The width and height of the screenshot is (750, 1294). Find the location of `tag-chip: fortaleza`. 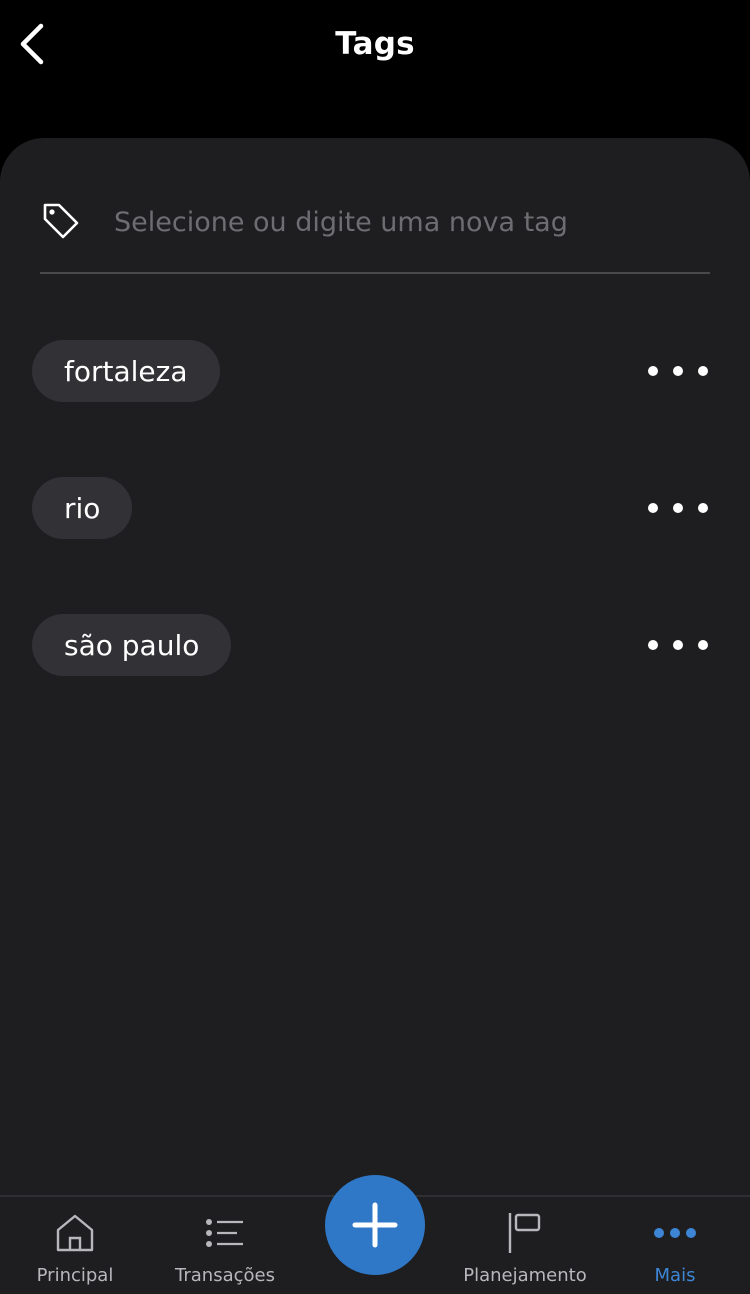

tag-chip: fortaleza is located at coordinates (126, 371).